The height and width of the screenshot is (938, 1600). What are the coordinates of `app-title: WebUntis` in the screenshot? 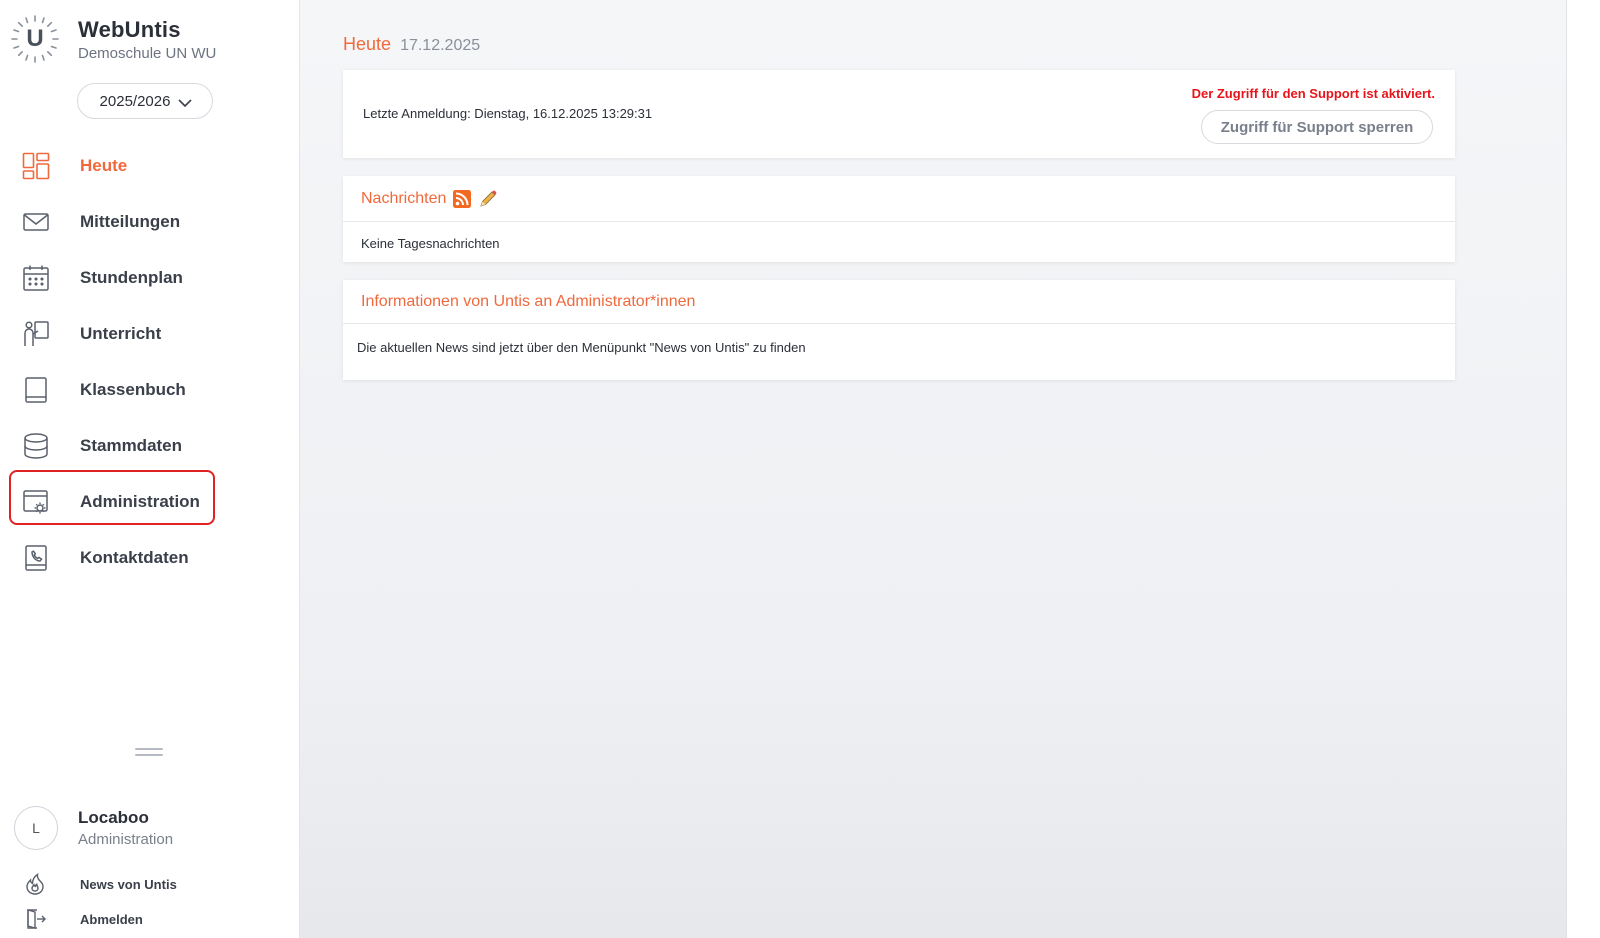 It's located at (129, 29).